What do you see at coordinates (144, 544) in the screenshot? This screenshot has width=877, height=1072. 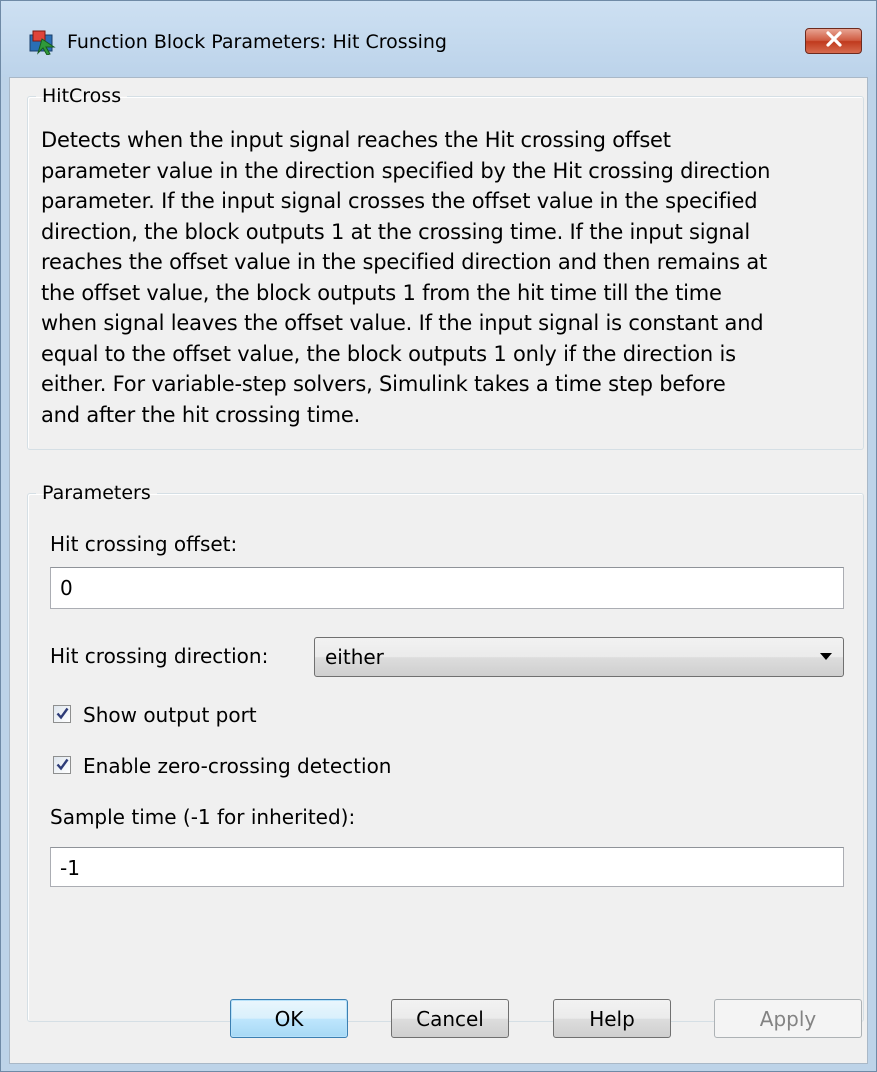 I see `offset-label: Hit crossing offset:` at bounding box center [144, 544].